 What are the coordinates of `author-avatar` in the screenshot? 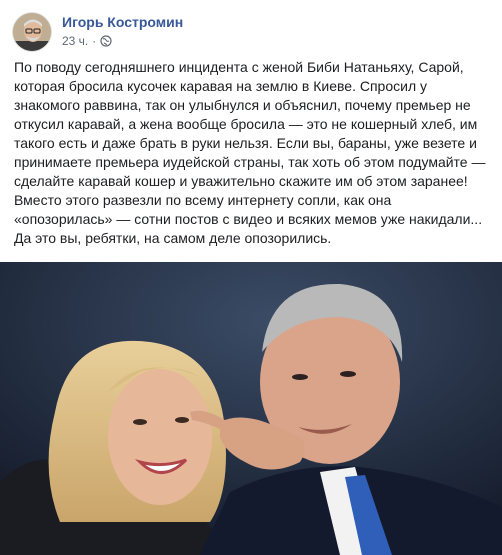 It's located at (32, 32).